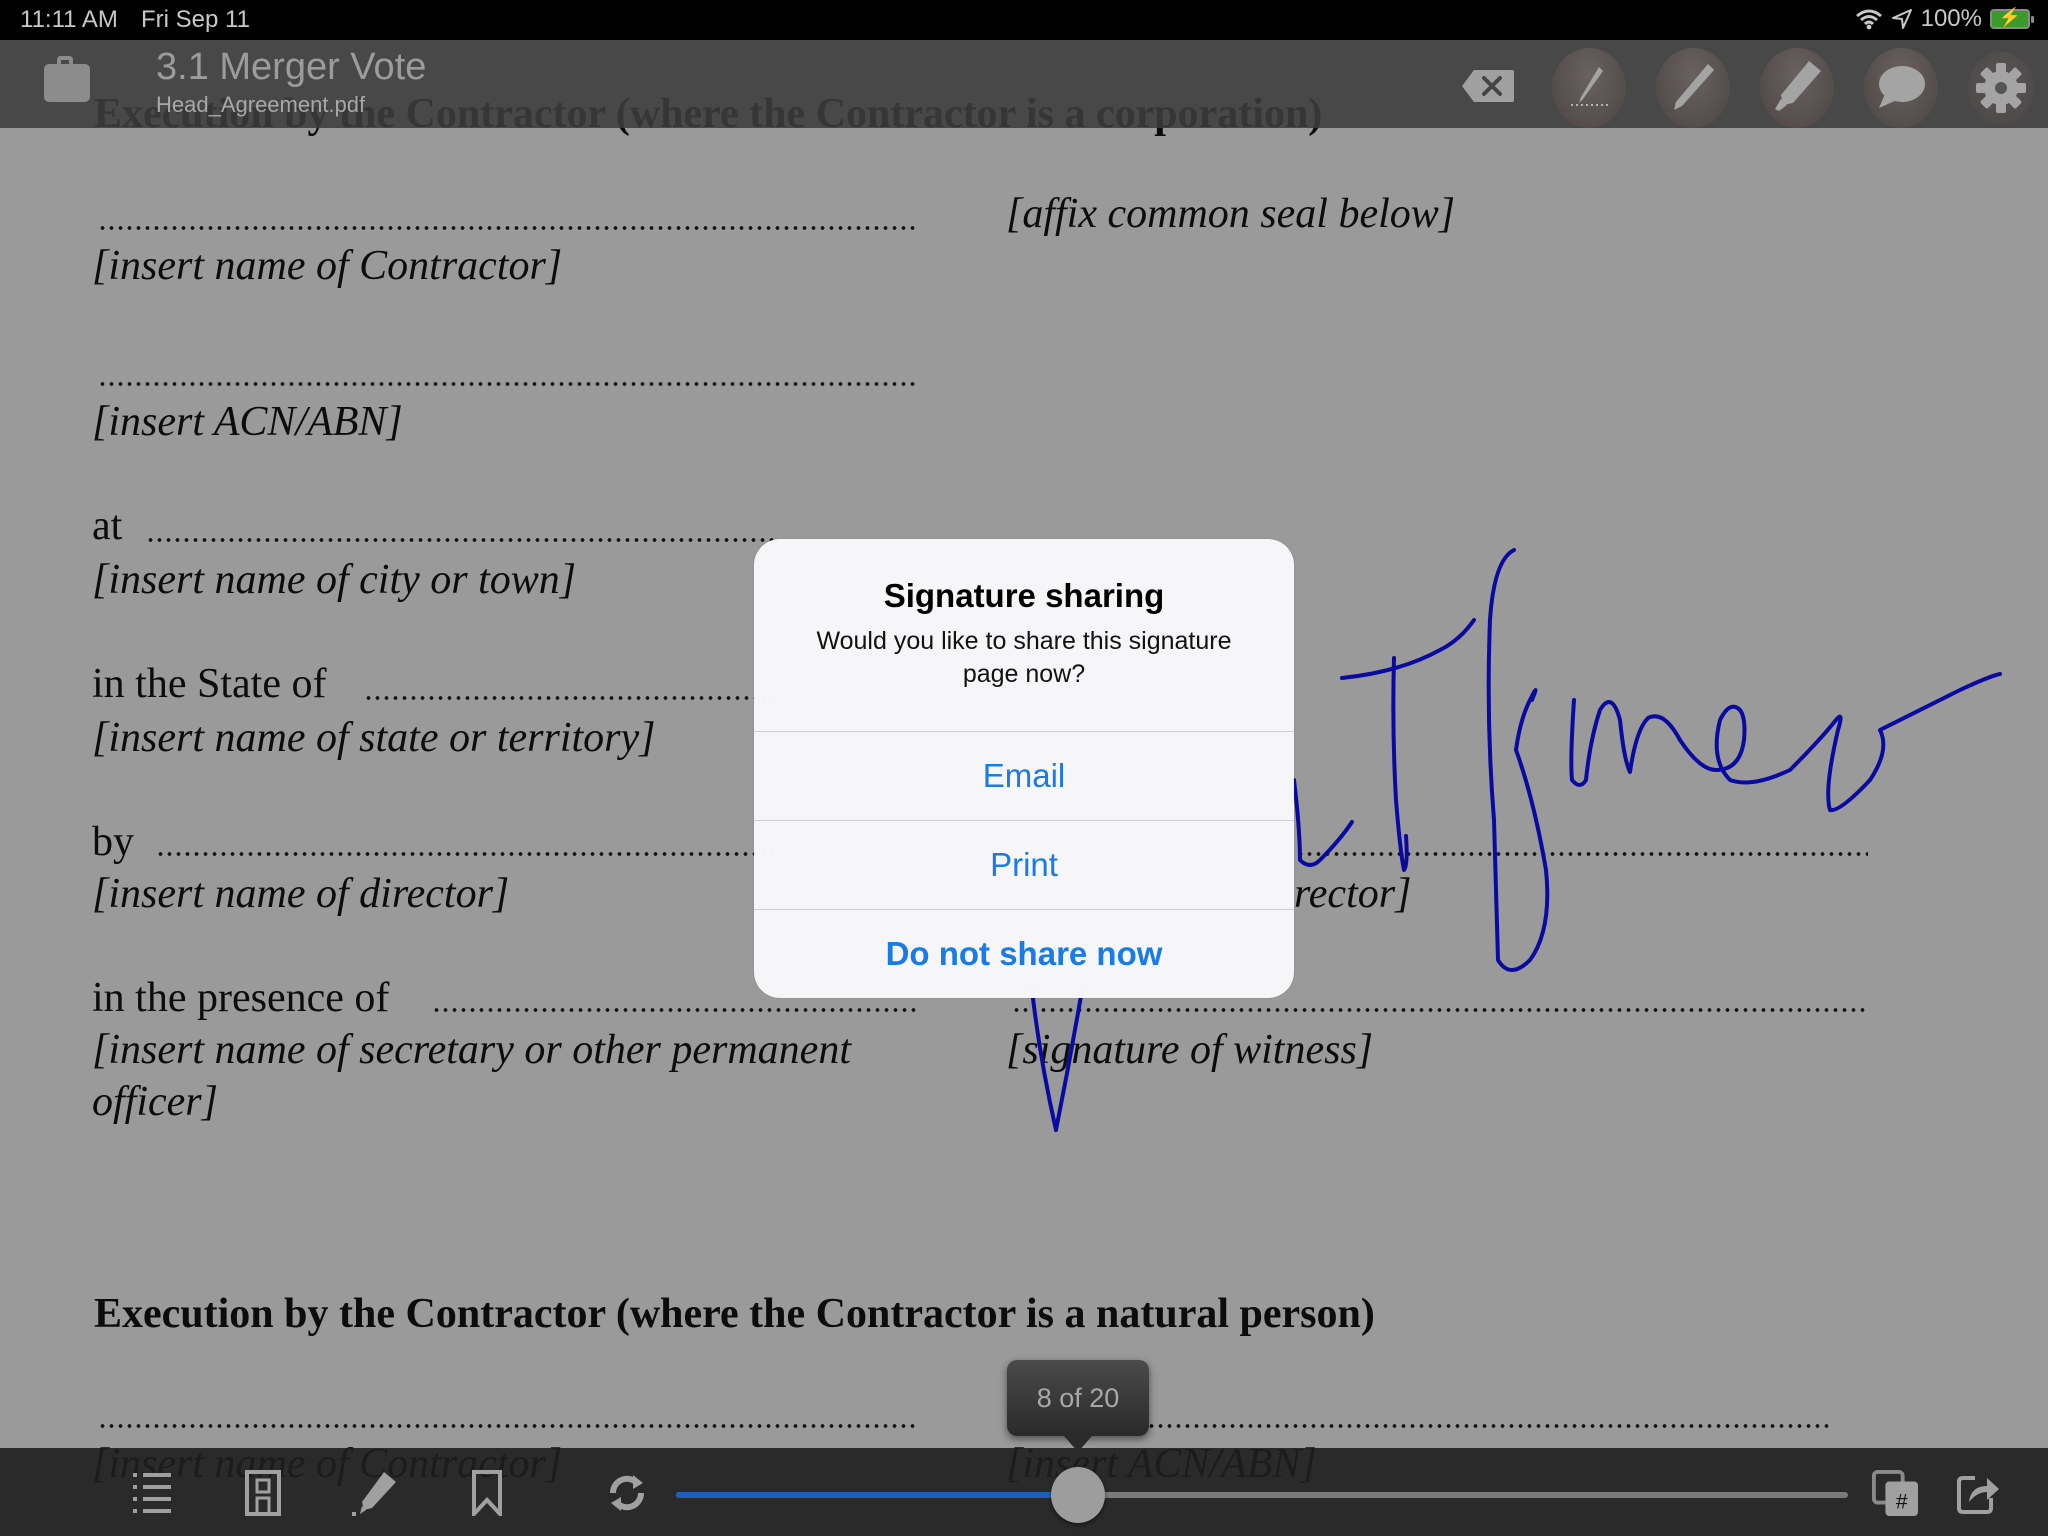 The image size is (2048, 1536). I want to click on witness-line, so click(1440, 1010).